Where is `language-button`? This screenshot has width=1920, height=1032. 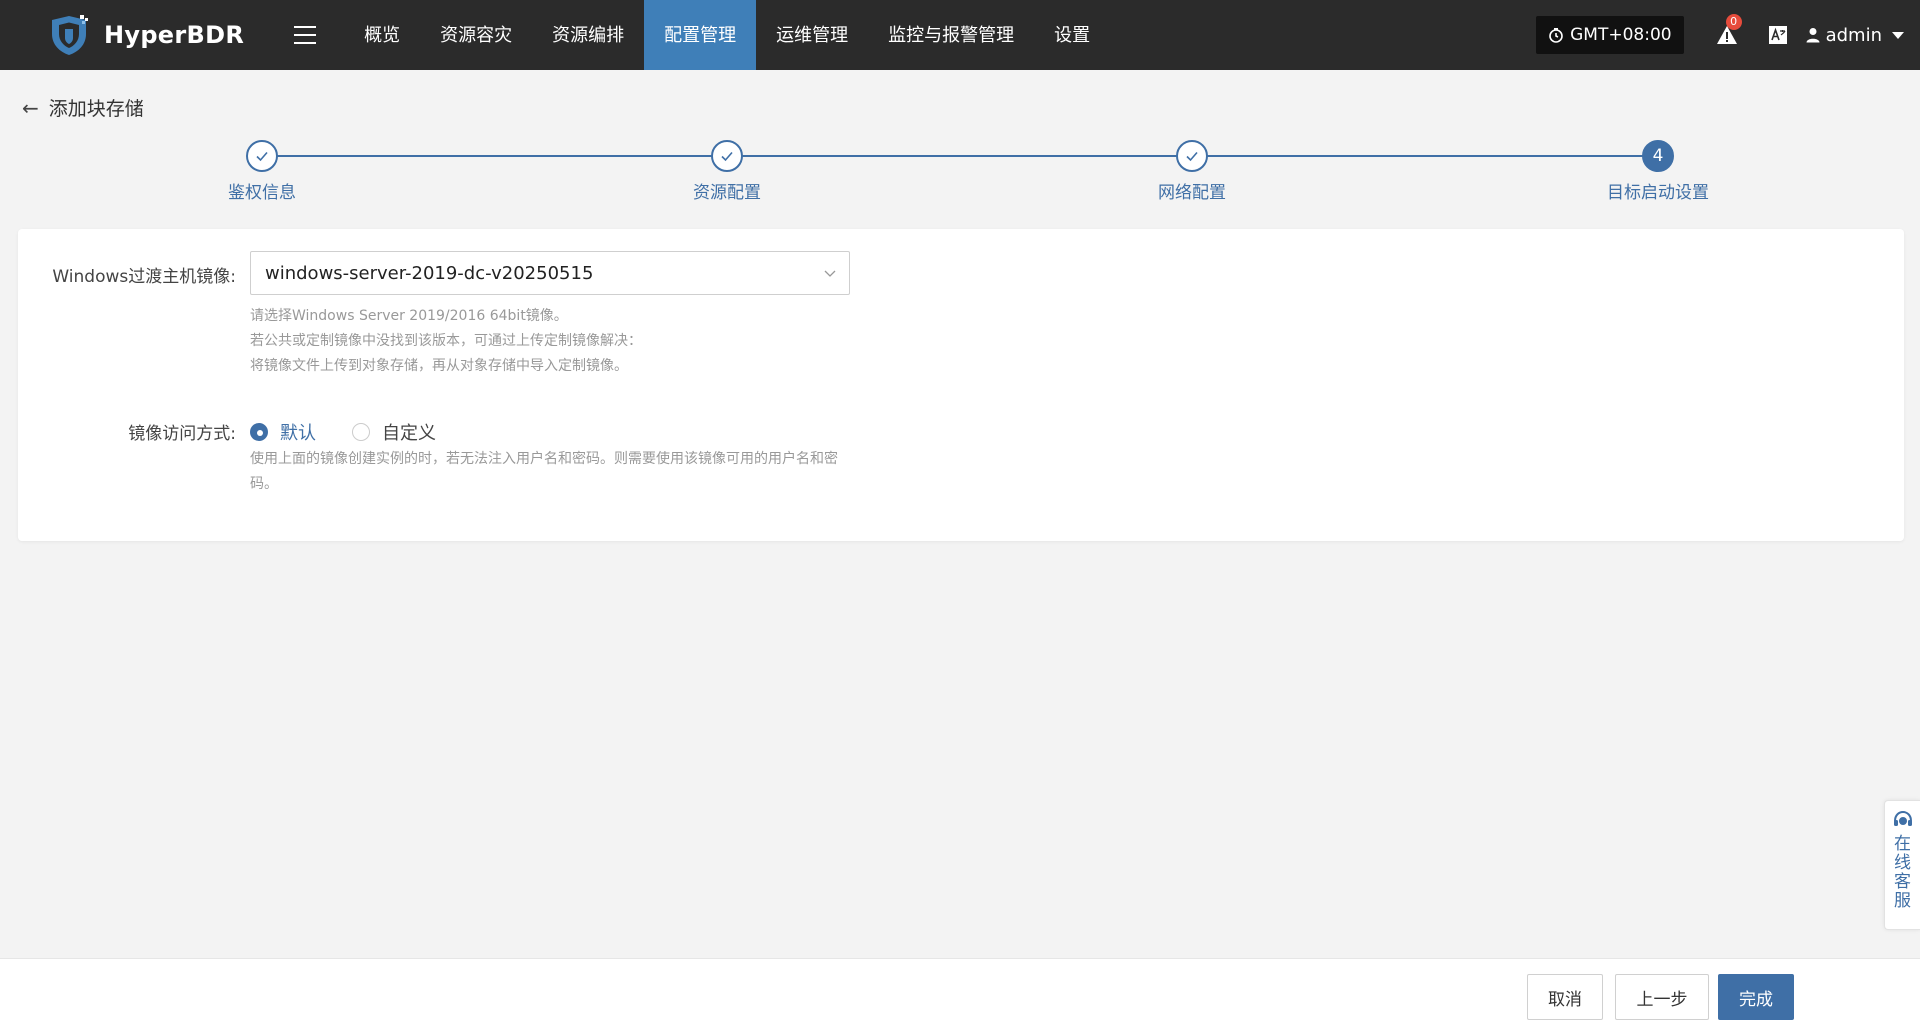
language-button is located at coordinates (1778, 35).